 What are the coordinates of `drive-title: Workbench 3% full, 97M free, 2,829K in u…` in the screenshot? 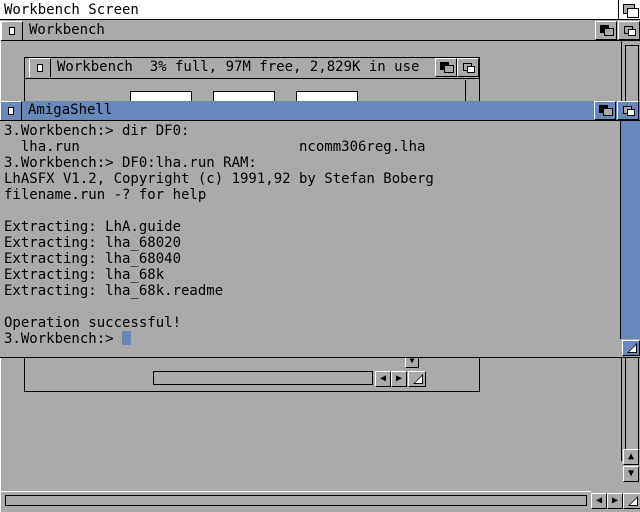 It's located at (238, 67).